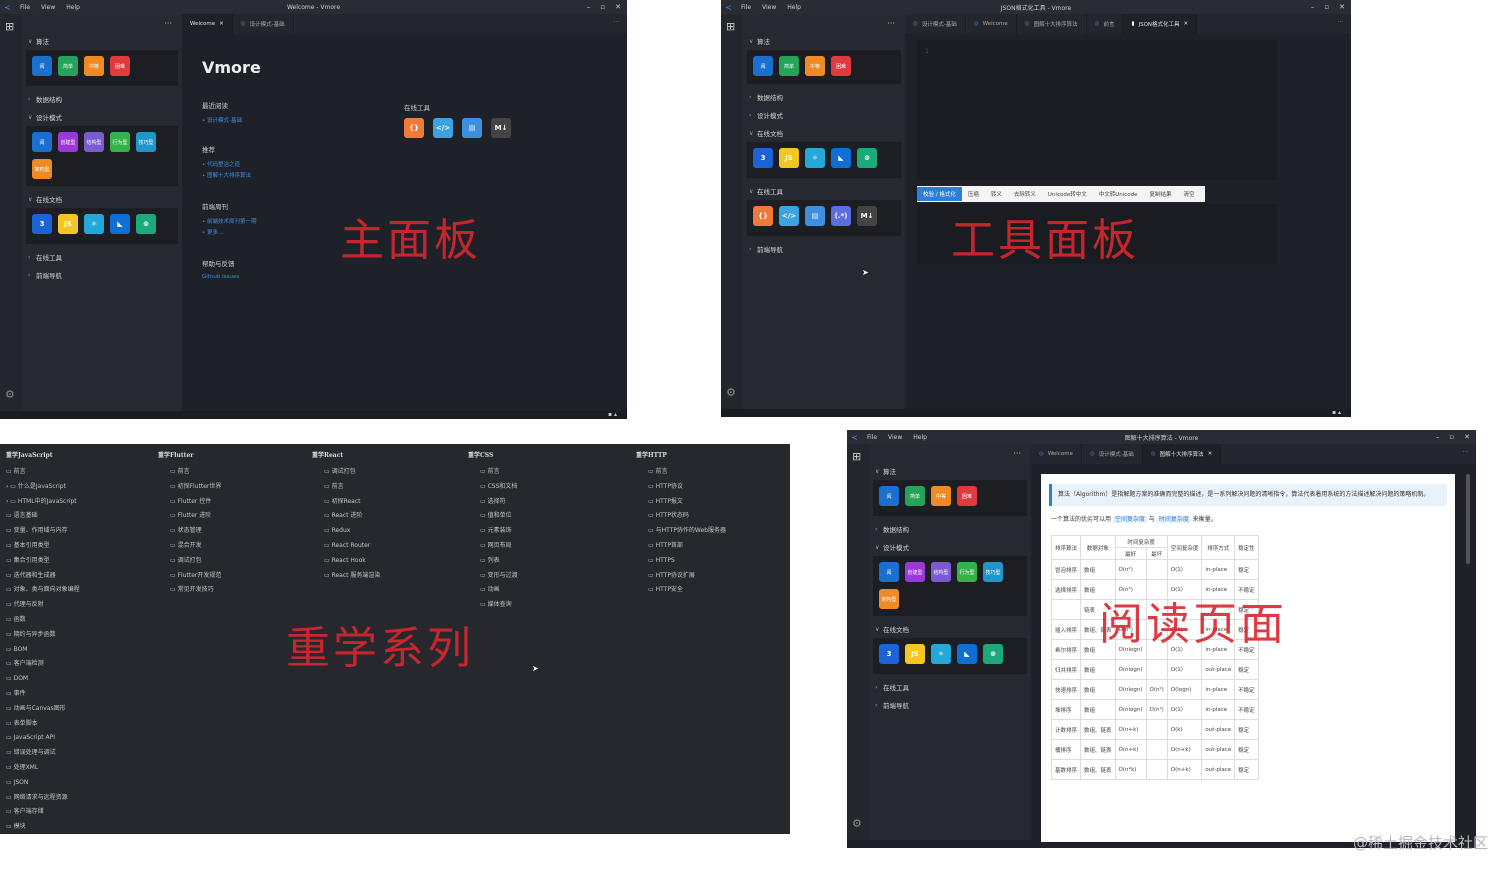  What do you see at coordinates (43, 724) in the screenshot?
I see `tree-item: ▭ 表单脚本` at bounding box center [43, 724].